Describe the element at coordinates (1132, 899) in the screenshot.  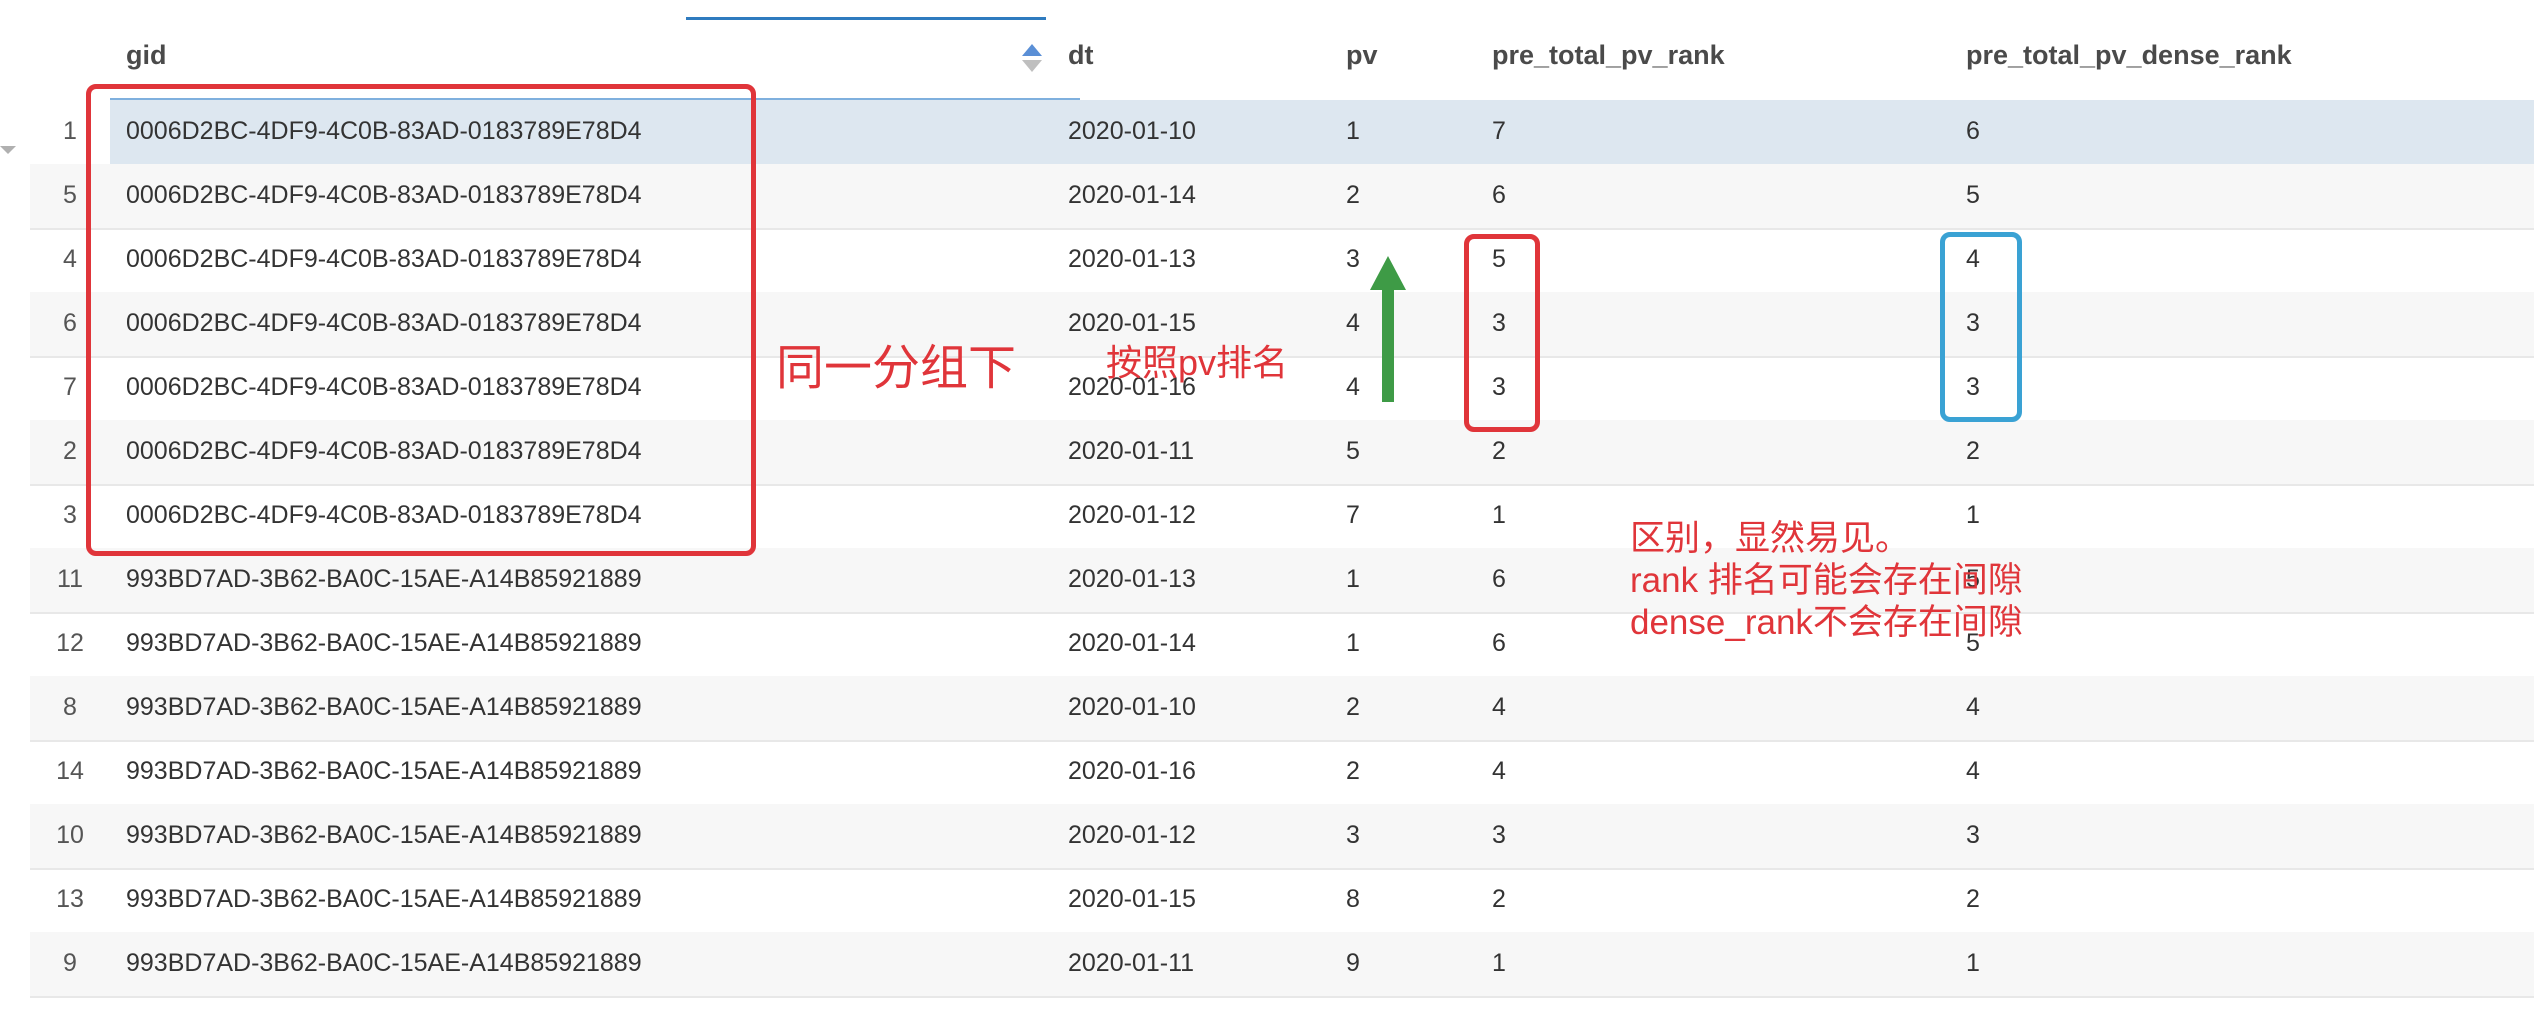
I see `dt-cell: 2020-01-15` at that location.